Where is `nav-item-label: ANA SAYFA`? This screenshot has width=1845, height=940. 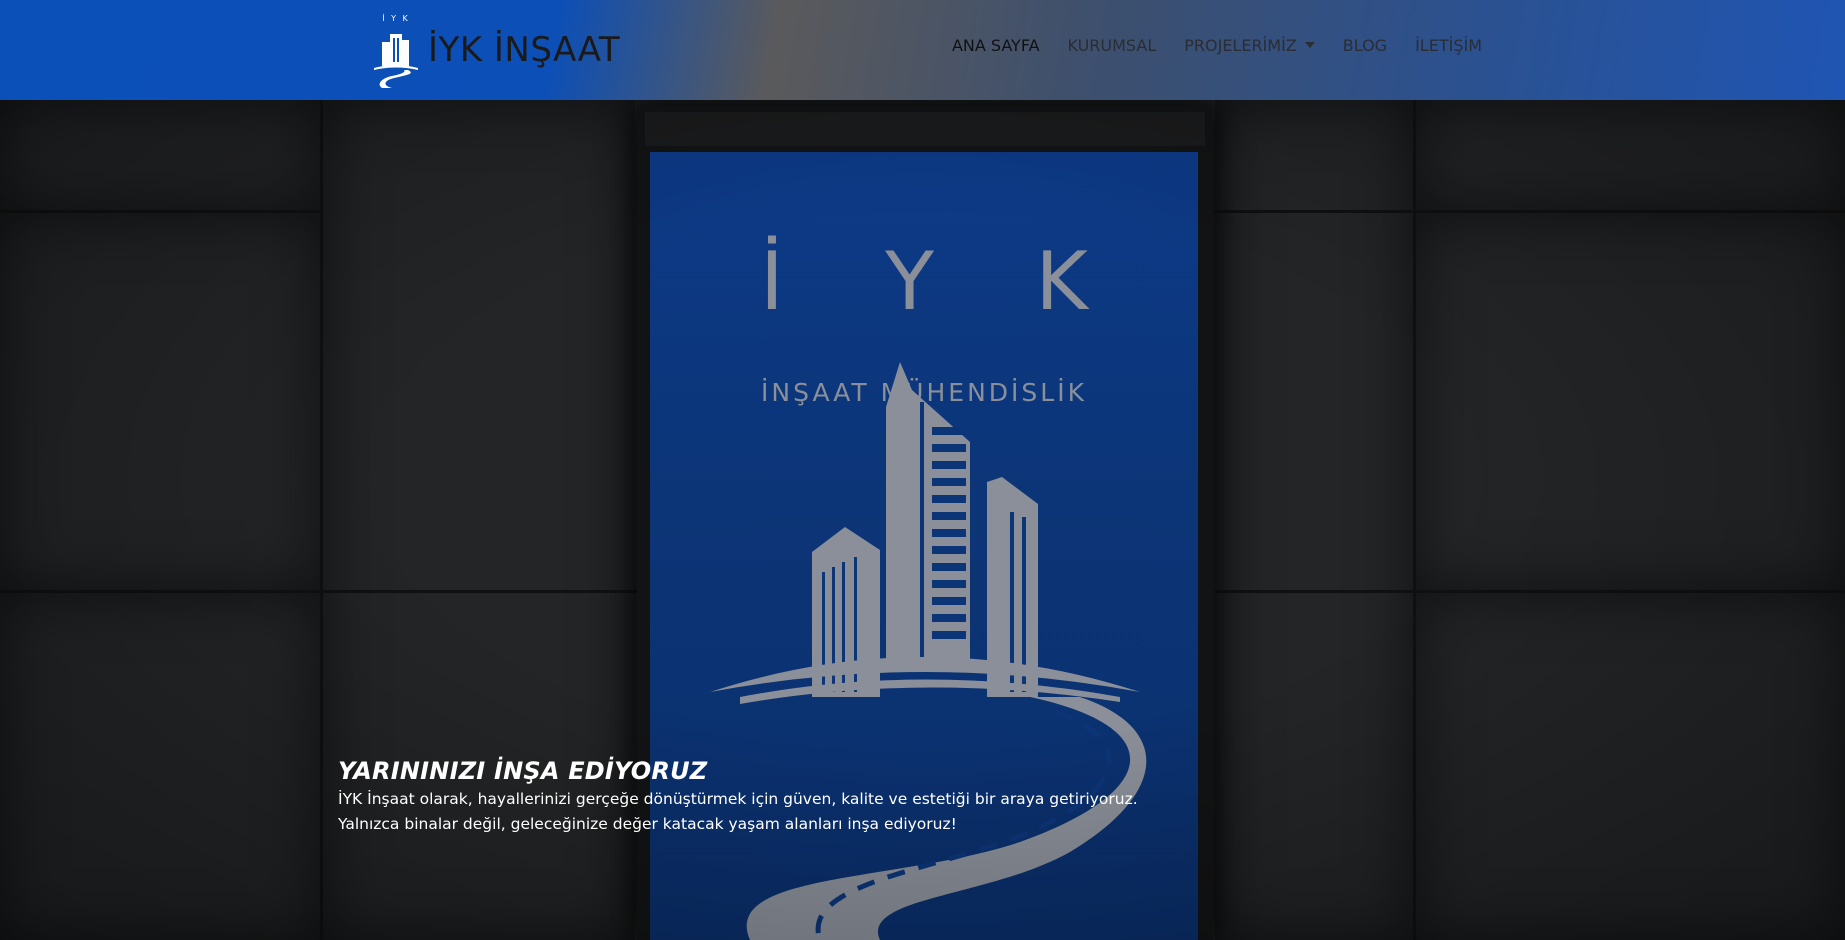 nav-item-label: ANA SAYFA is located at coordinates (995, 45).